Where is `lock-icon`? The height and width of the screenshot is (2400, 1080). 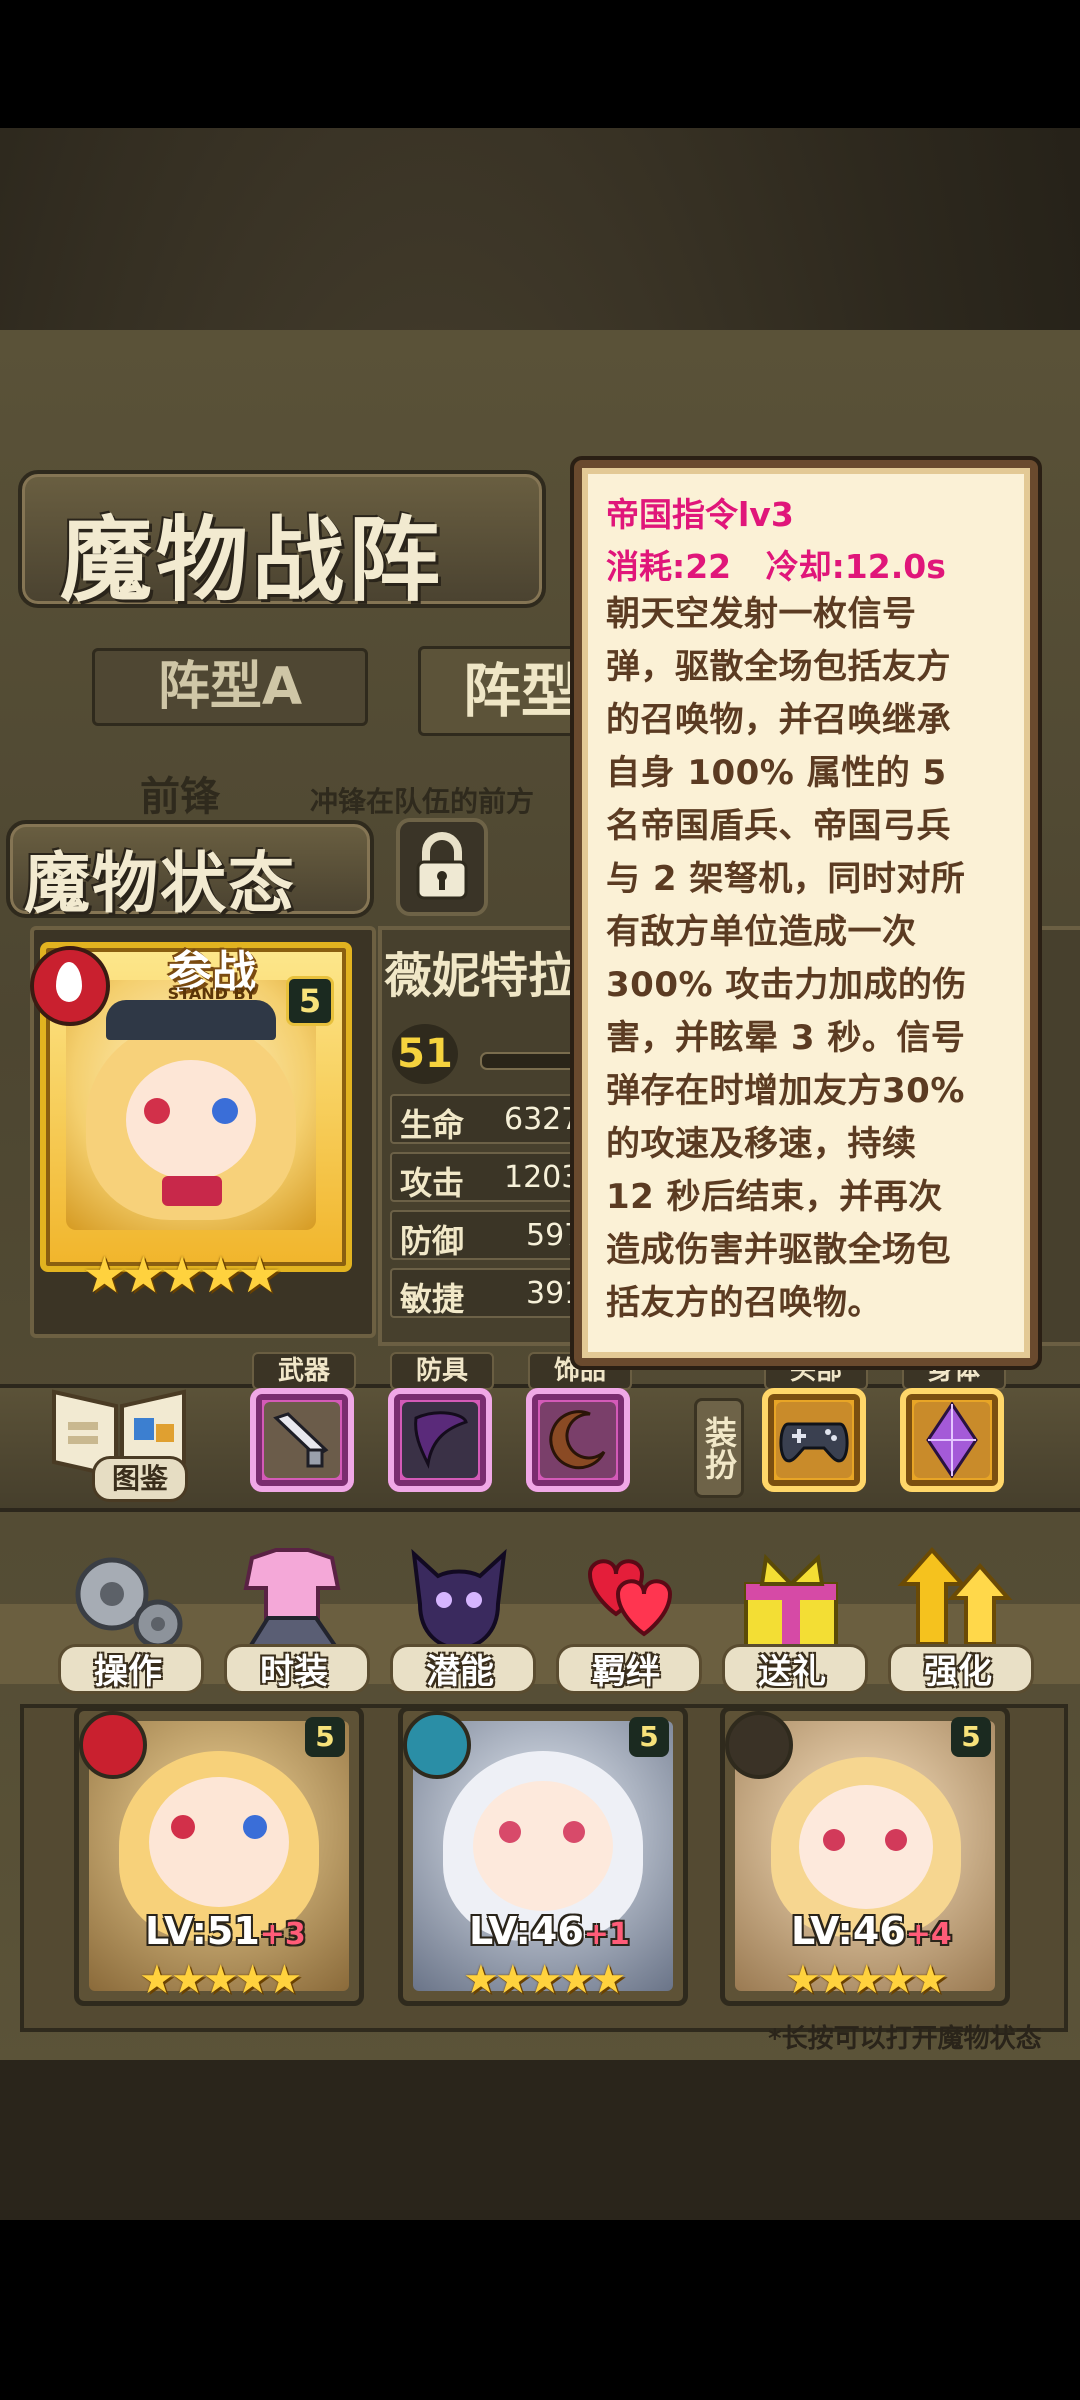 lock-icon is located at coordinates (442, 866).